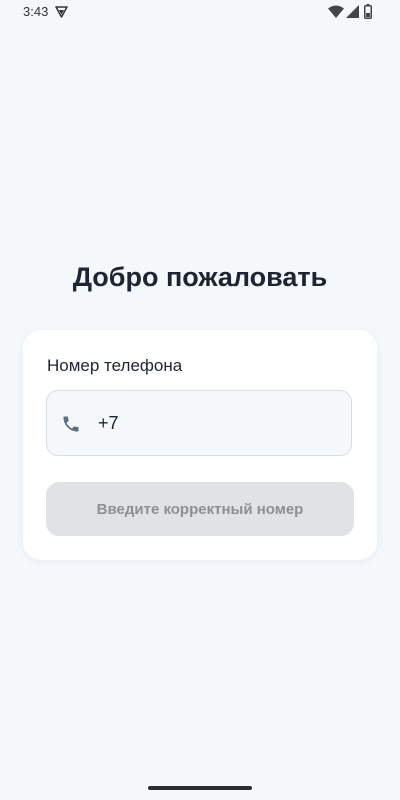 This screenshot has height=800, width=400. Describe the element at coordinates (200, 12) in the screenshot. I see `status-bar: 3:43` at that location.